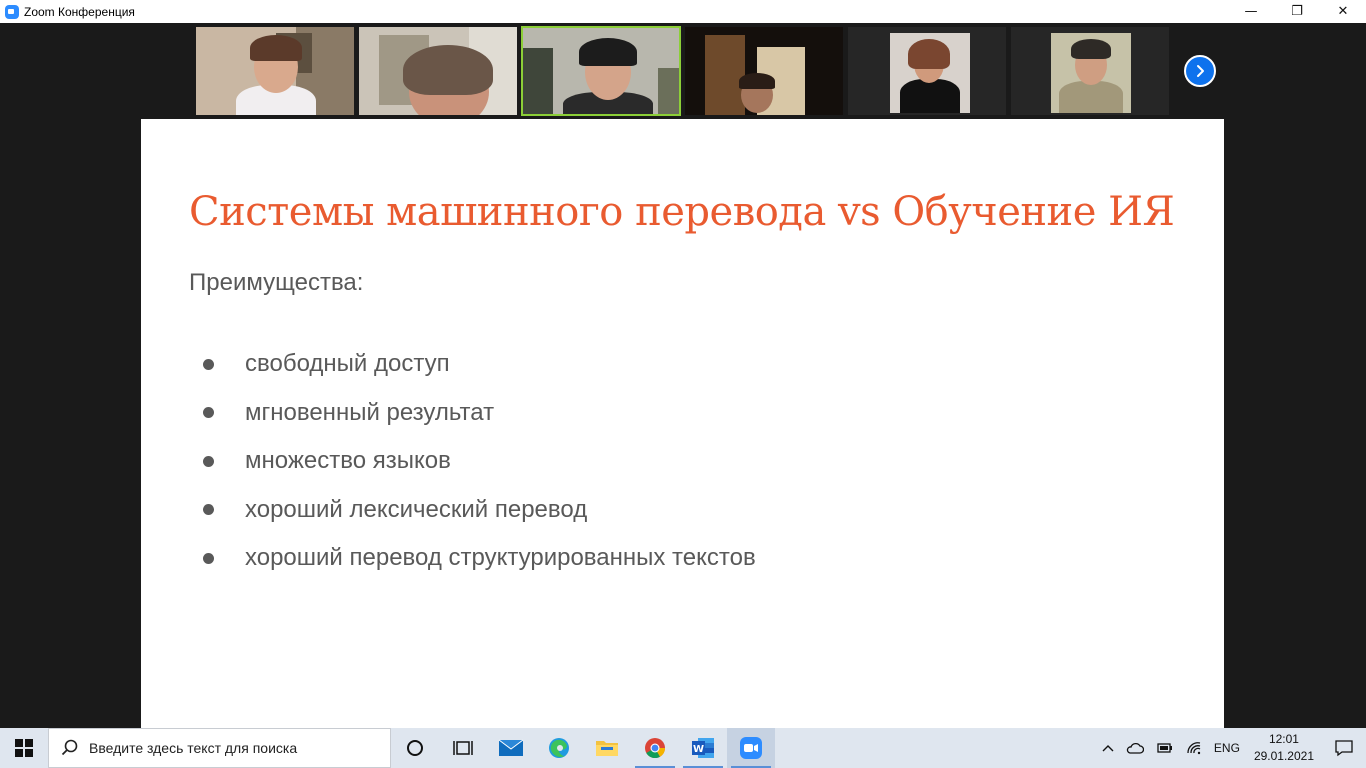 Image resolution: width=1366 pixels, height=768 pixels. I want to click on cortana-button, so click(415, 748).